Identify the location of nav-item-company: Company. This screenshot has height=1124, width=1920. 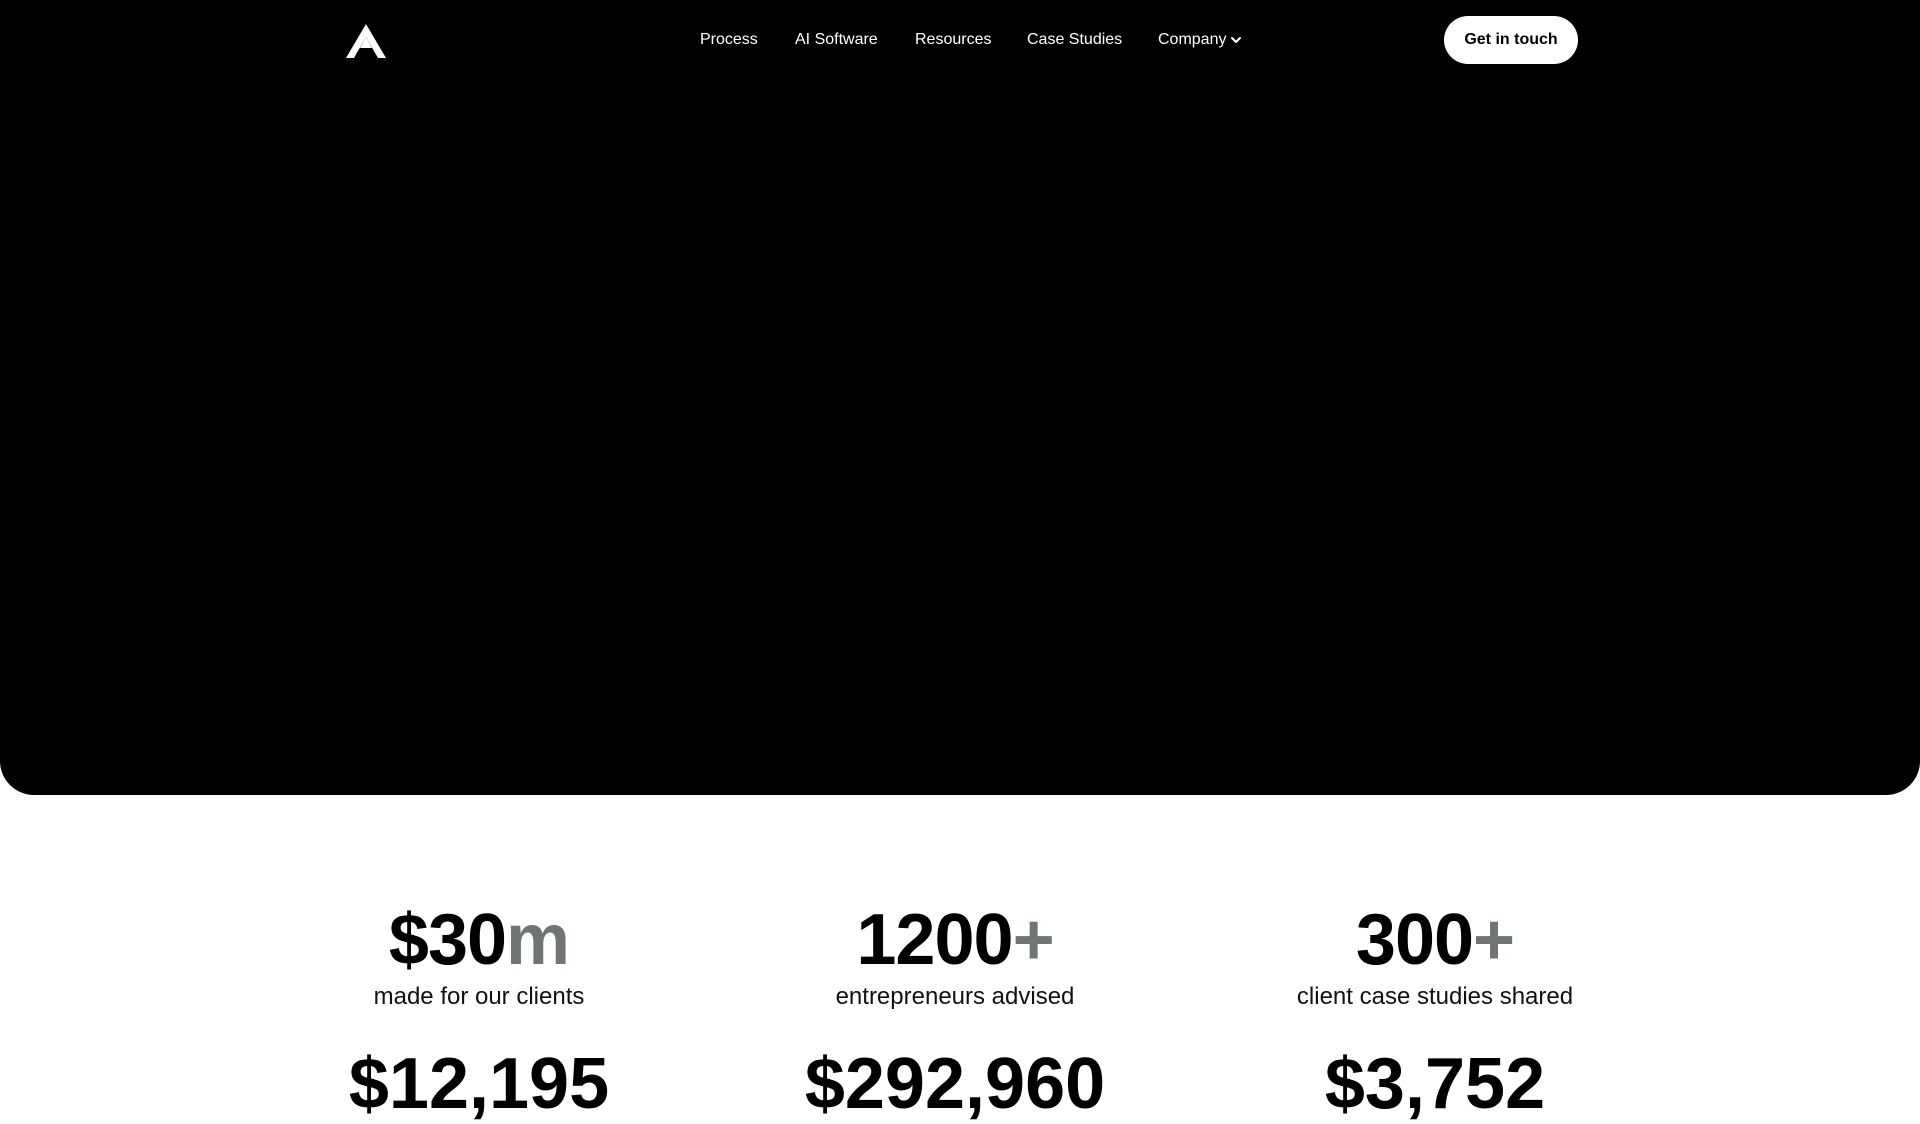
(1200, 40).